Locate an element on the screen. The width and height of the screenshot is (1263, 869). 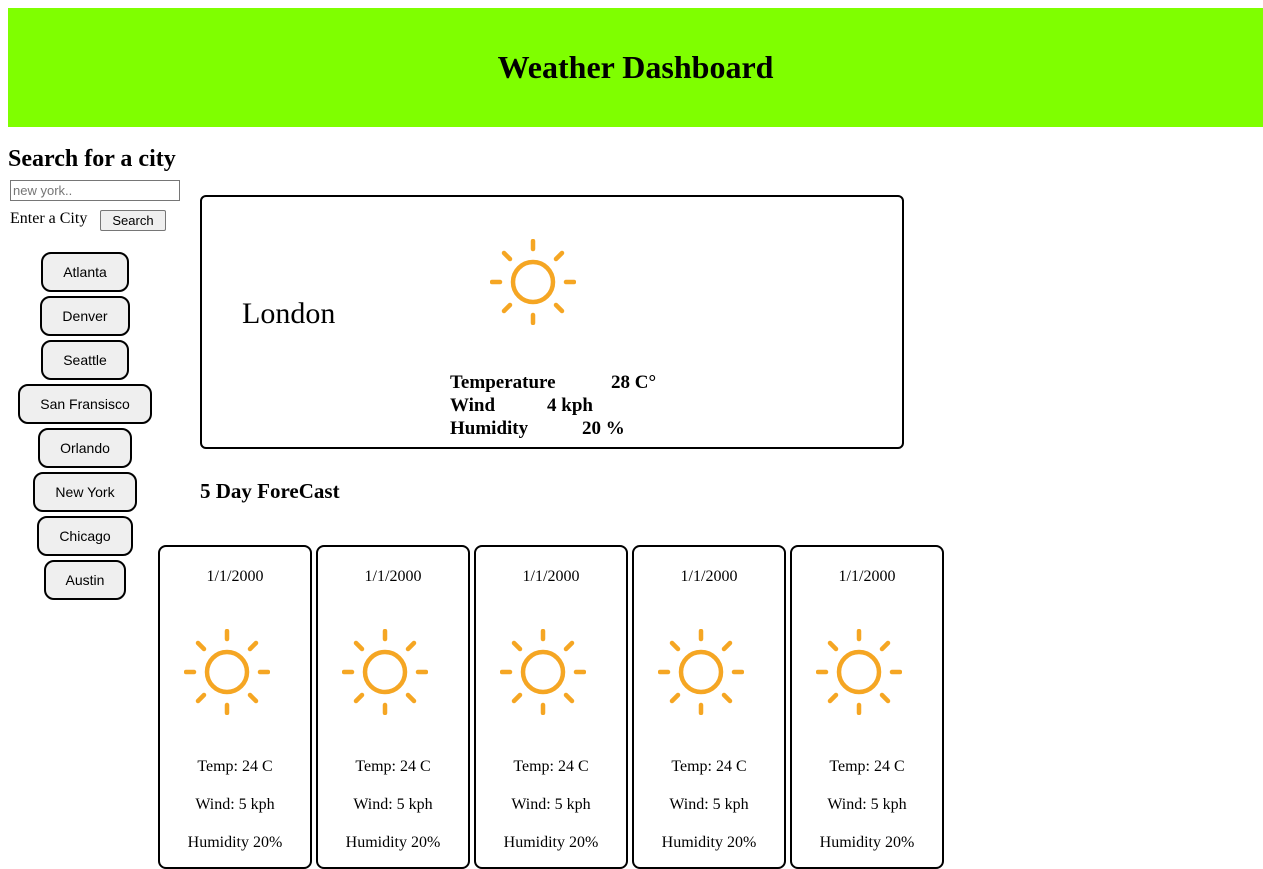
forecast-heading: 5 Day ForeCast is located at coordinates (270, 491).